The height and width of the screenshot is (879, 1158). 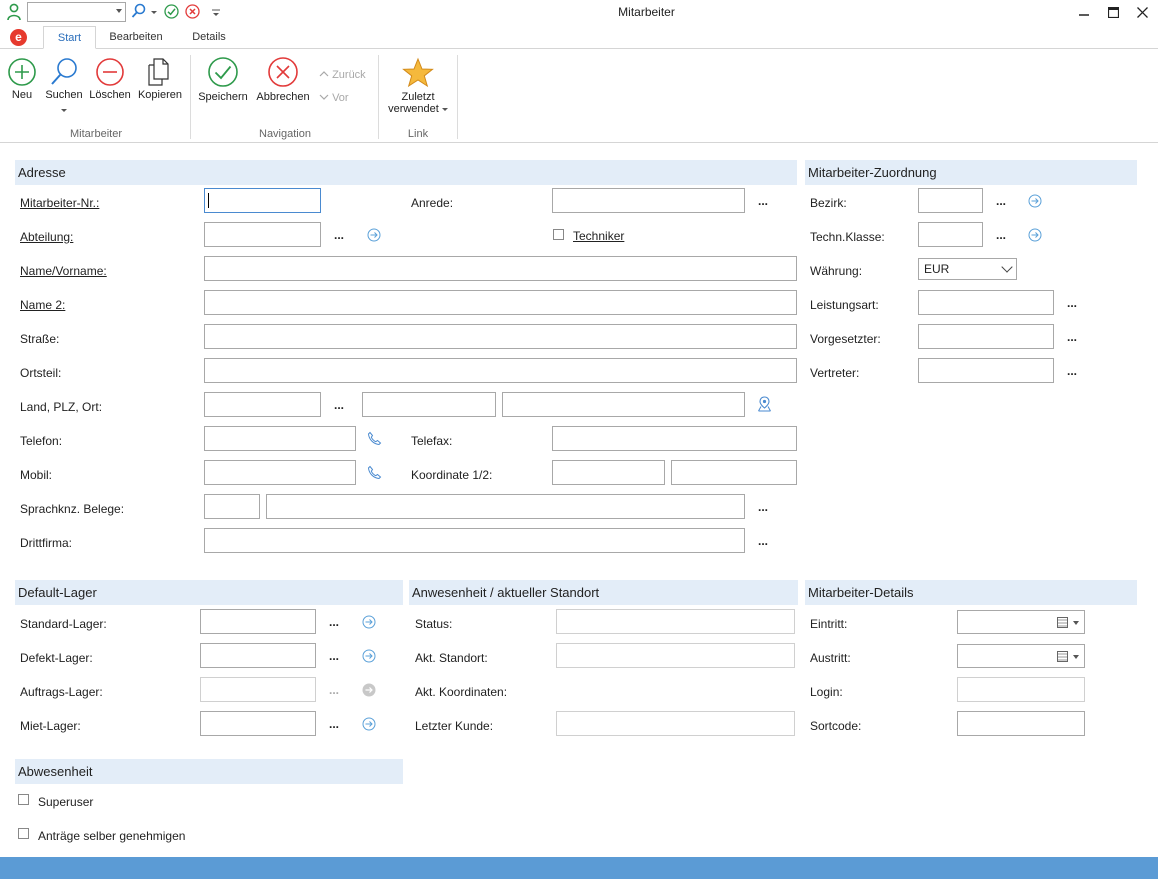 What do you see at coordinates (223, 72) in the screenshot?
I see `save-check-icon` at bounding box center [223, 72].